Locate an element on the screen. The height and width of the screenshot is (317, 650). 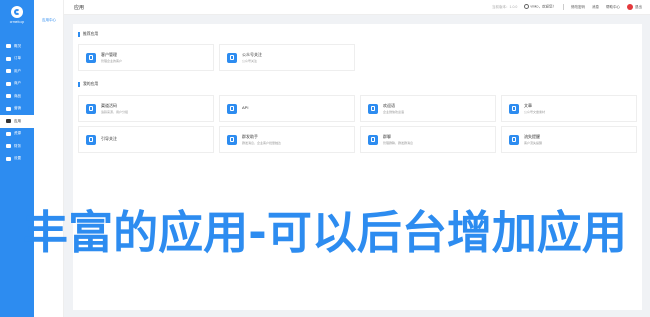
brand: crmeb.cp is located at coordinates (17, 15).